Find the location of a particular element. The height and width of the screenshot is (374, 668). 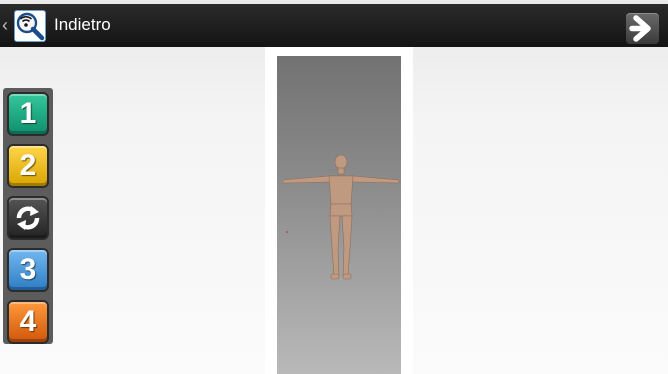

refresh-button is located at coordinates (28, 218).